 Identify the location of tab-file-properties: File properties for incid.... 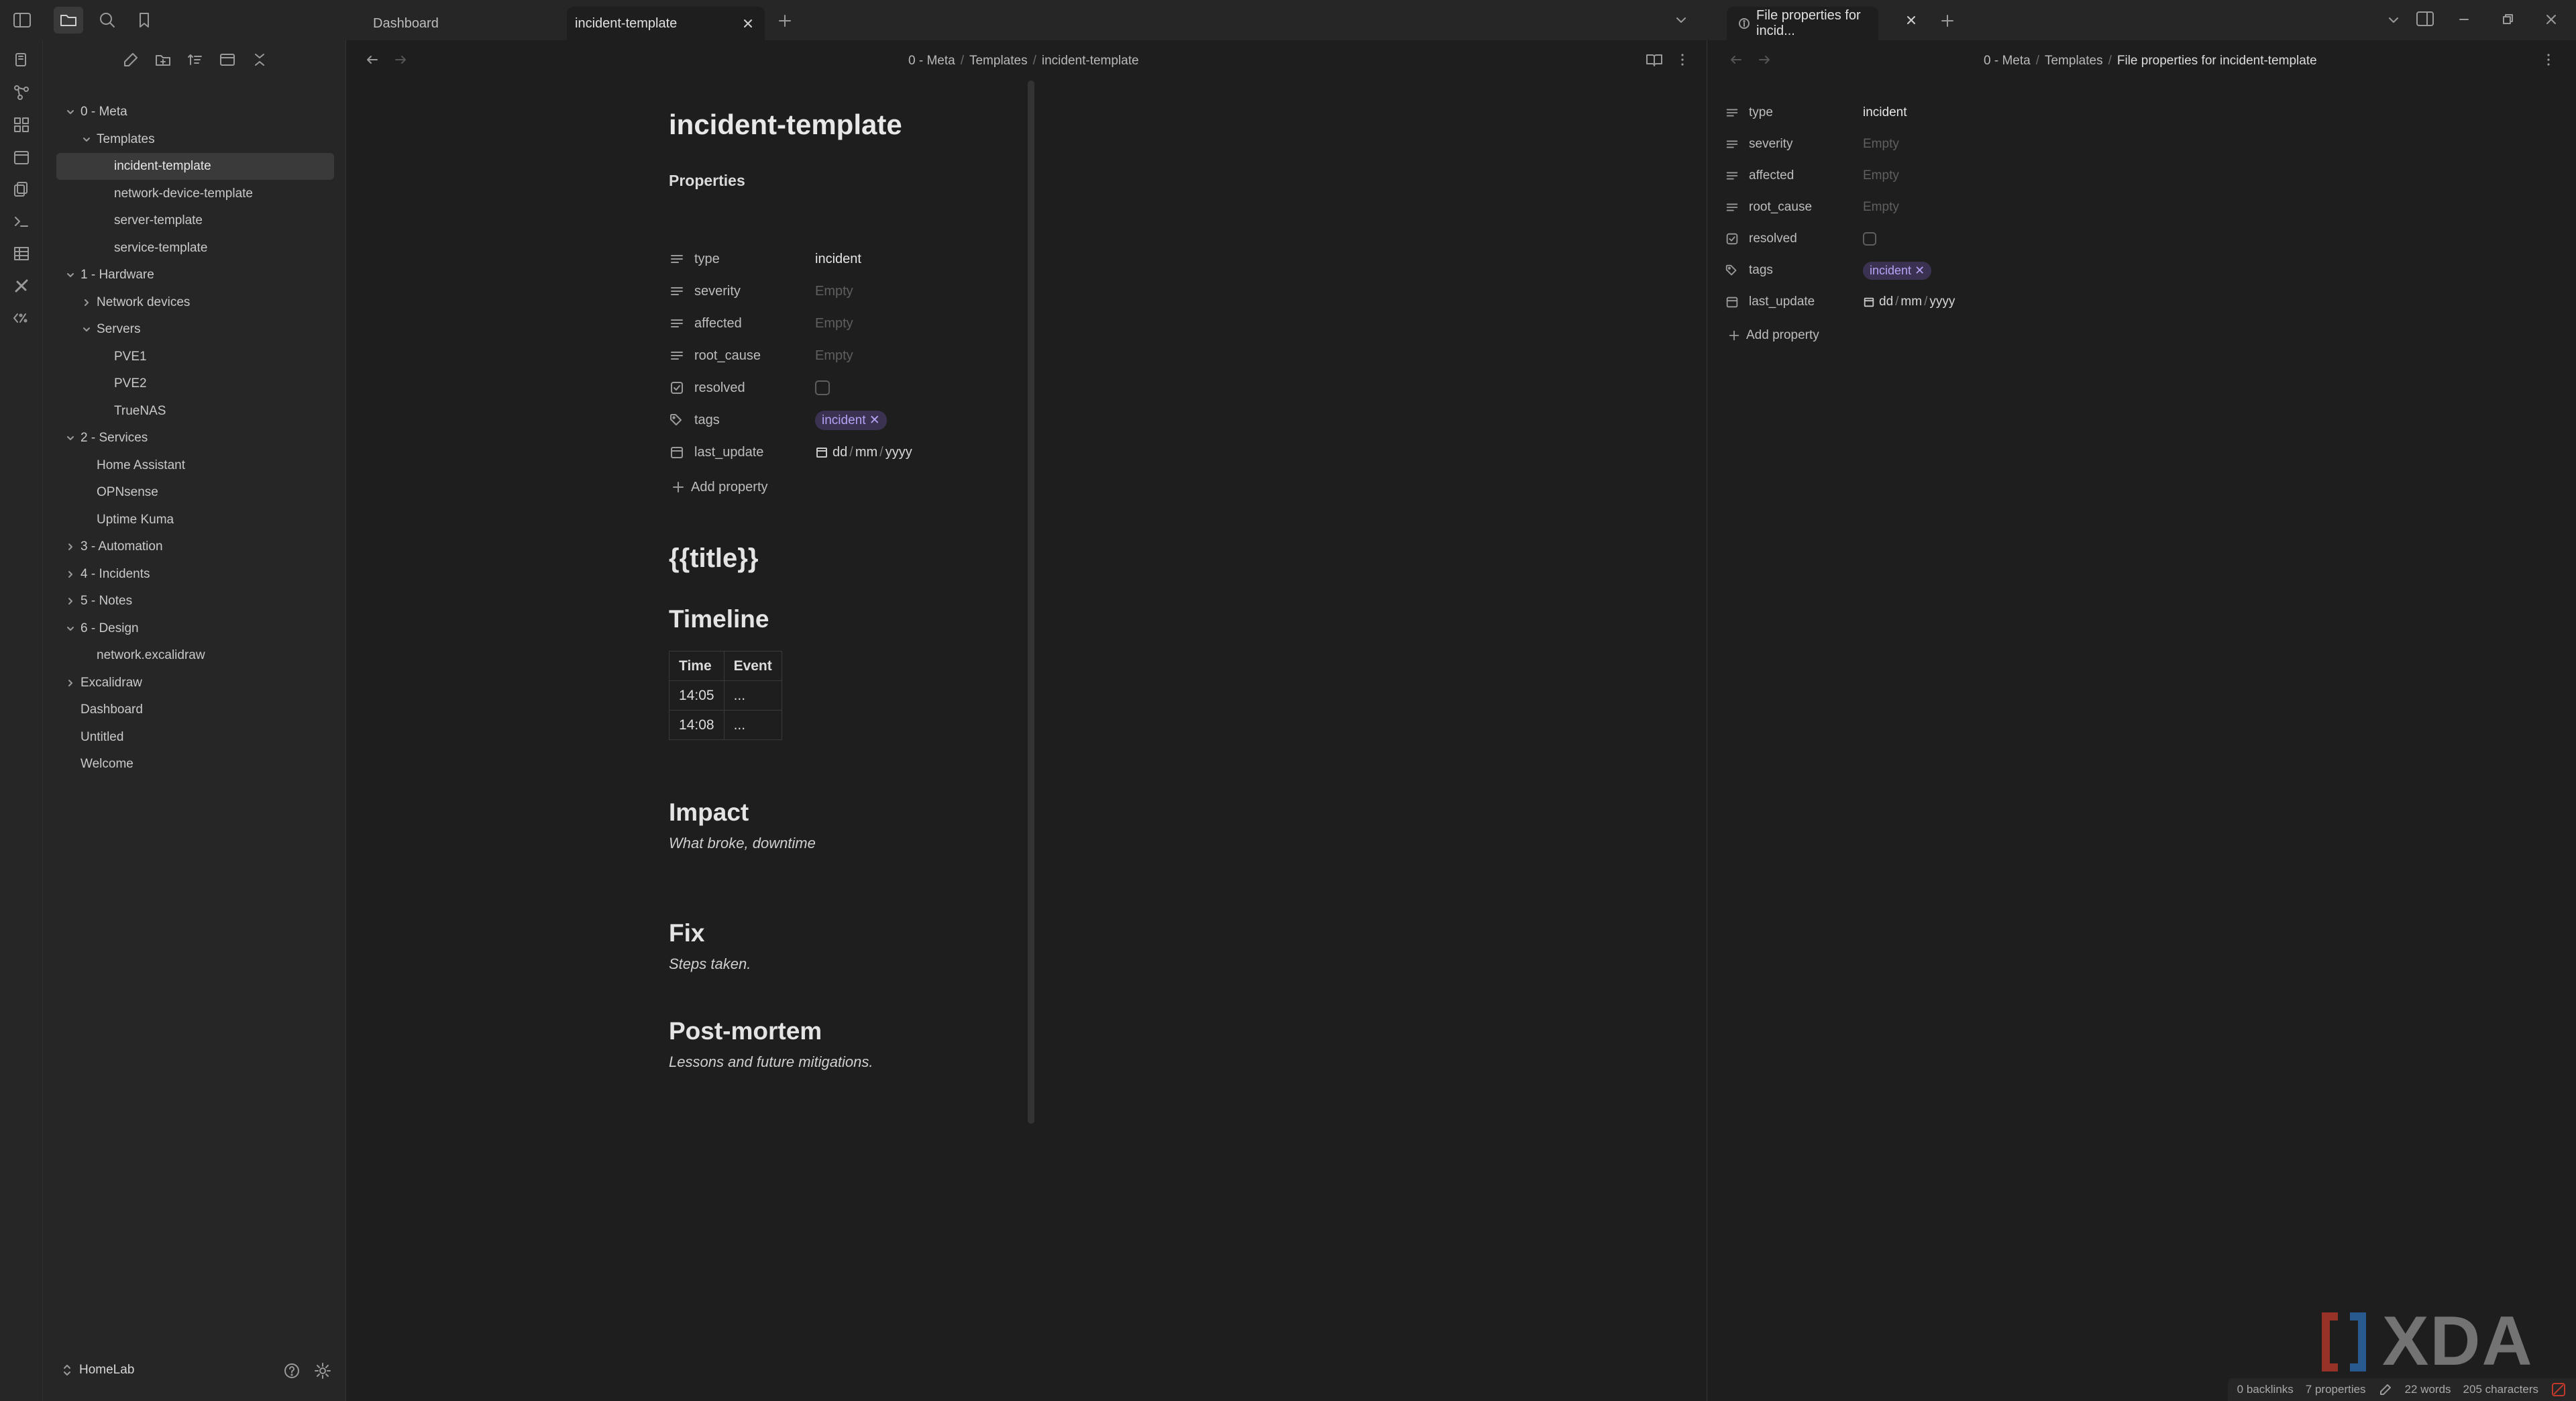
(1802, 23).